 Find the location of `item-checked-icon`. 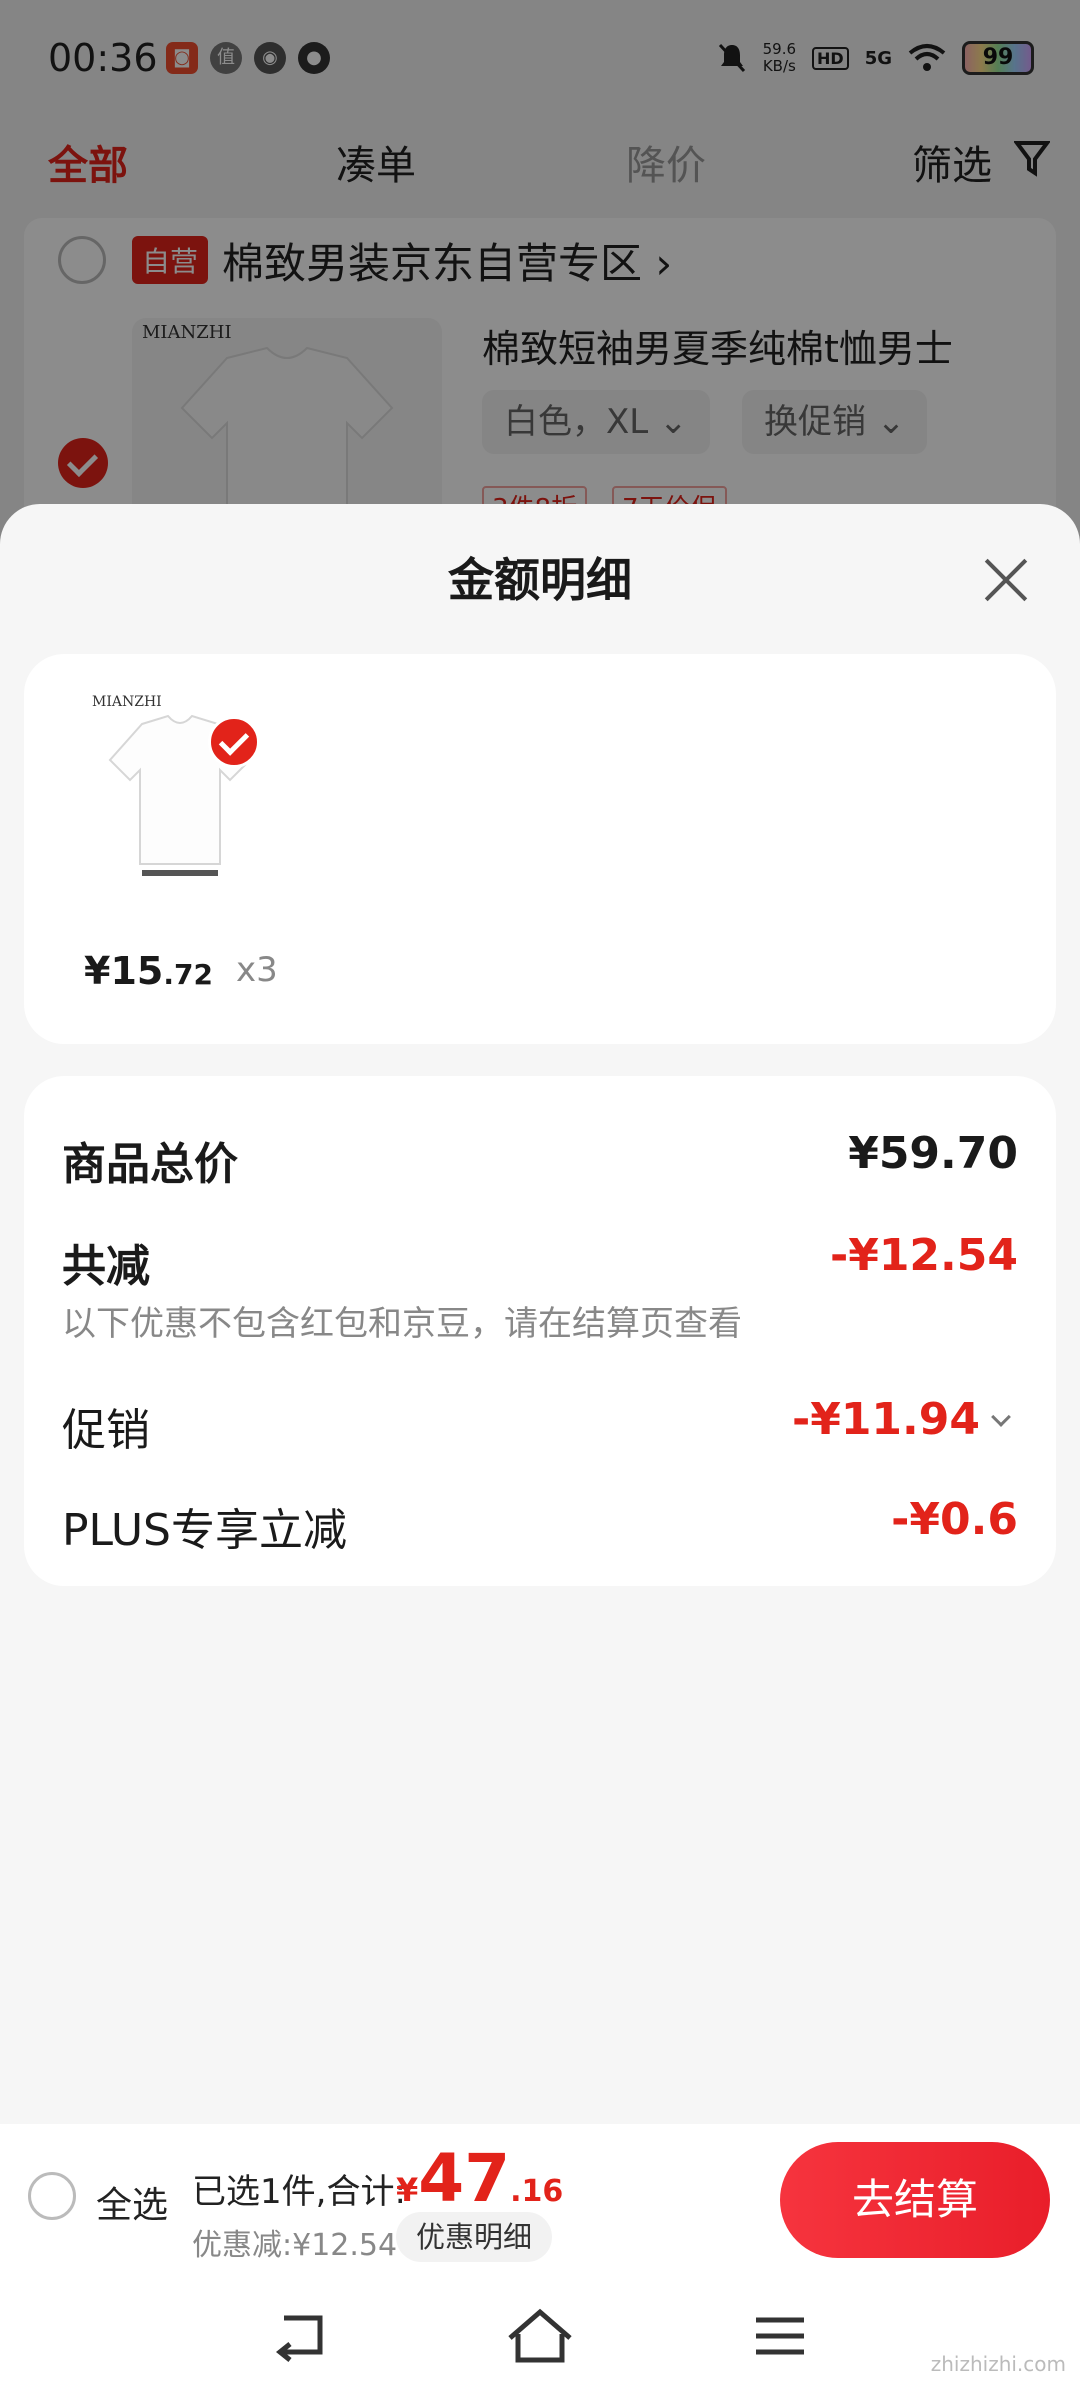

item-checked-icon is located at coordinates (234, 742).